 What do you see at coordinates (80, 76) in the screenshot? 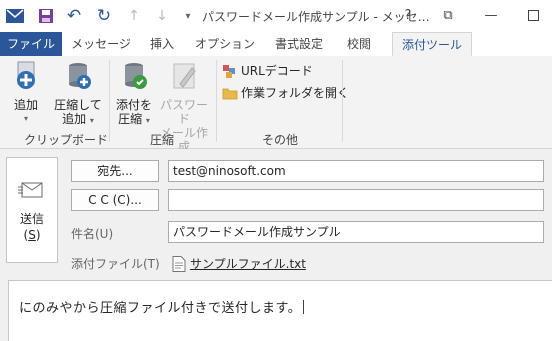
I see `compress-add-icon` at bounding box center [80, 76].